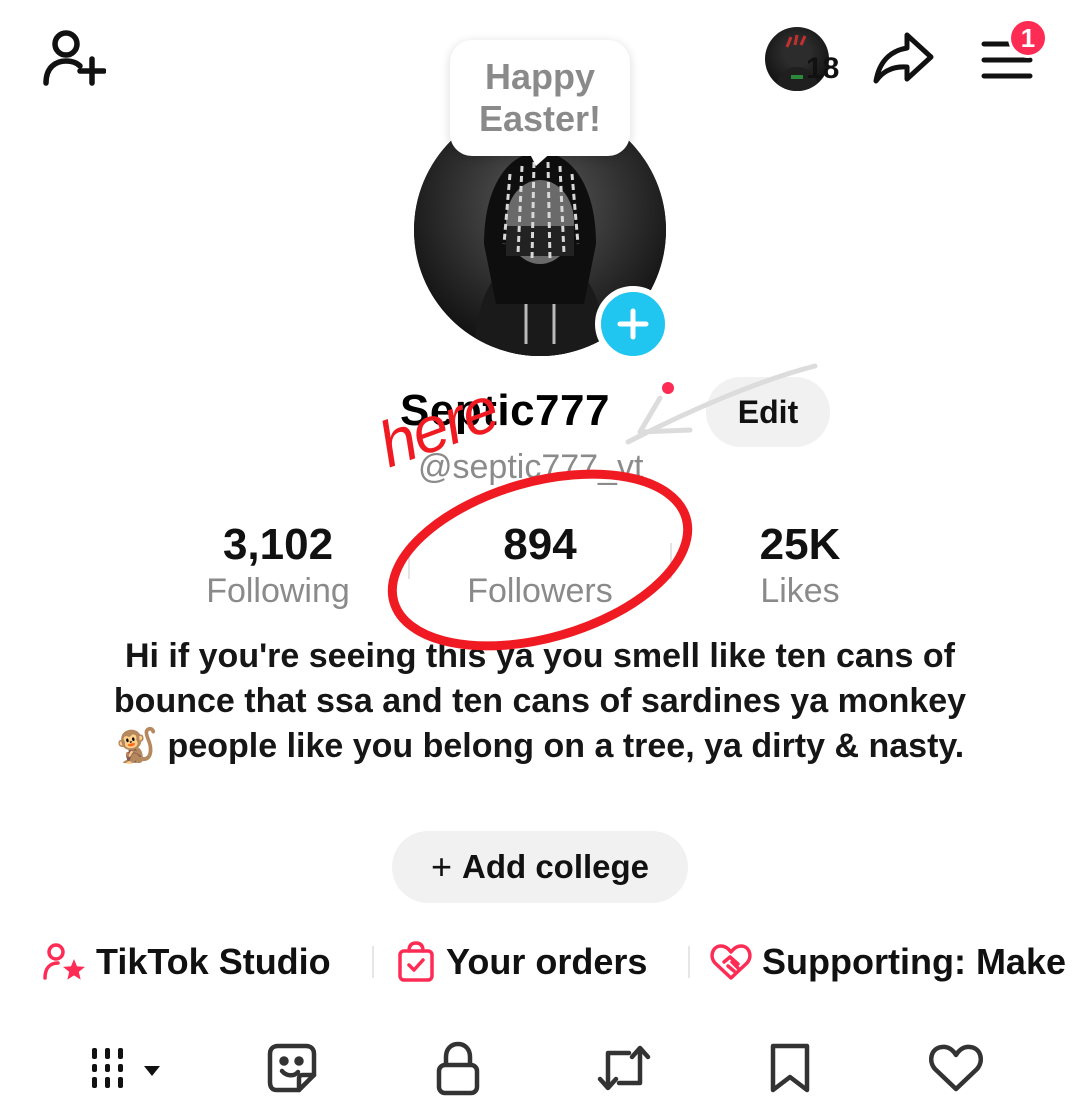  I want to click on heart-handshake-icon, so click(731, 962).